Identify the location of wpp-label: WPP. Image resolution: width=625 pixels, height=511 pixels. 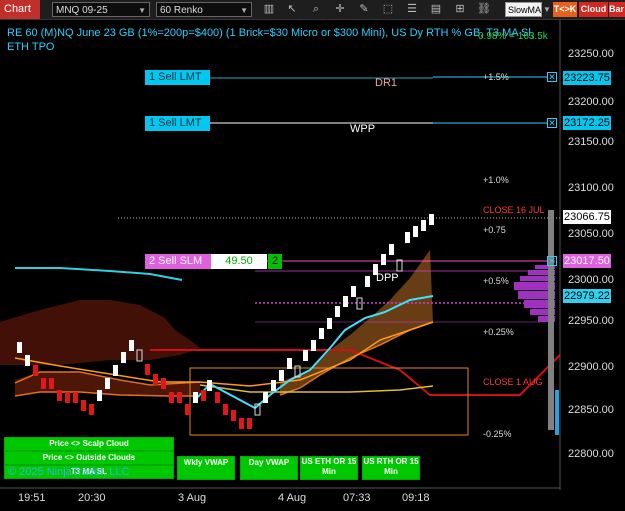
(363, 129).